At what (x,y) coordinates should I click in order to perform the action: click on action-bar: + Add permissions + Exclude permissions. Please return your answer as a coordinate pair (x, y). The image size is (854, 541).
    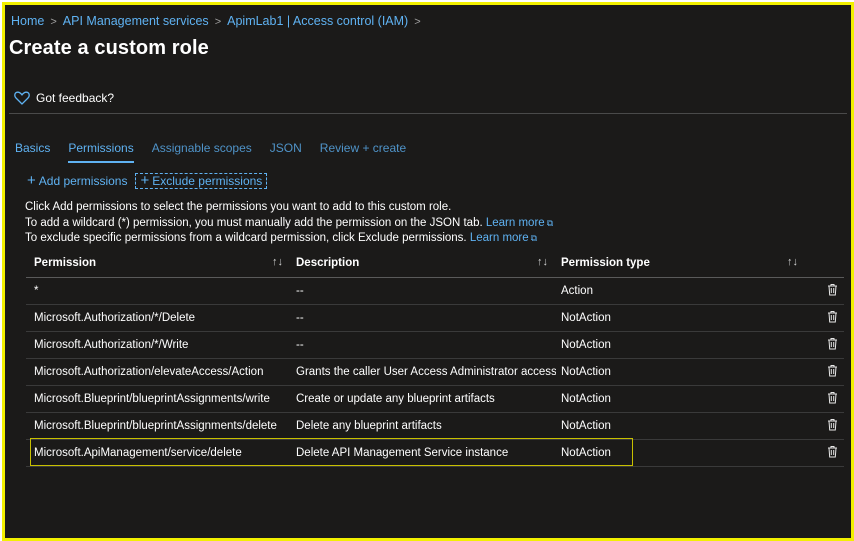
    Looking at the image, I should click on (146, 180).